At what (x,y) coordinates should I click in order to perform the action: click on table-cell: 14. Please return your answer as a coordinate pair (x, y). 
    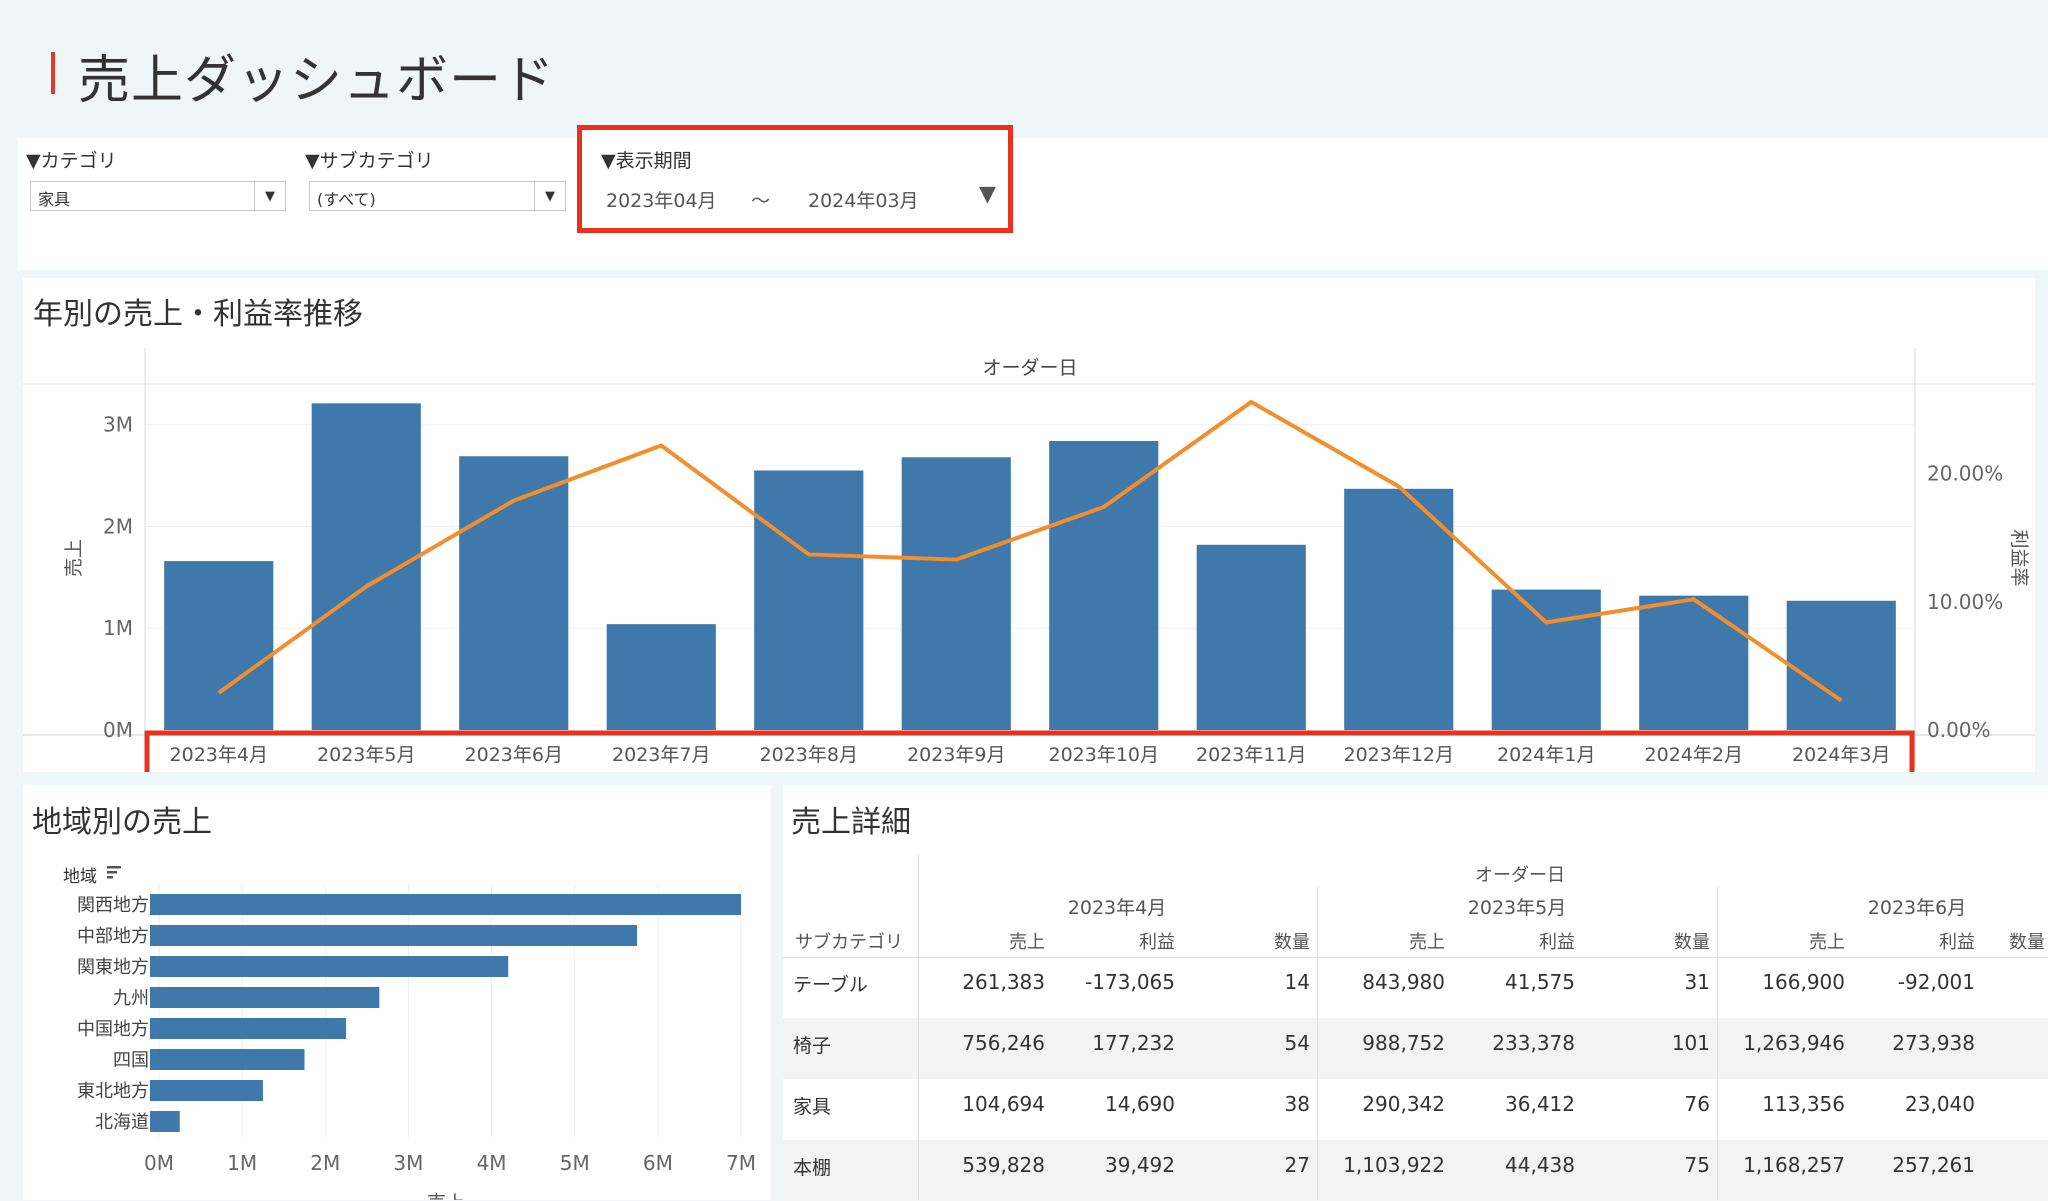
    Looking at the image, I should click on (1297, 982).